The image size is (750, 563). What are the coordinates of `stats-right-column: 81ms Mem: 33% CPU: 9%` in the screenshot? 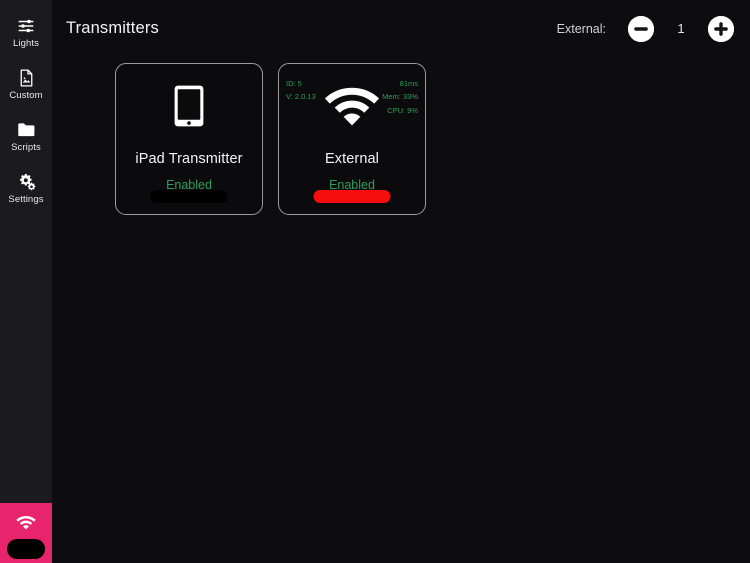 It's located at (400, 97).